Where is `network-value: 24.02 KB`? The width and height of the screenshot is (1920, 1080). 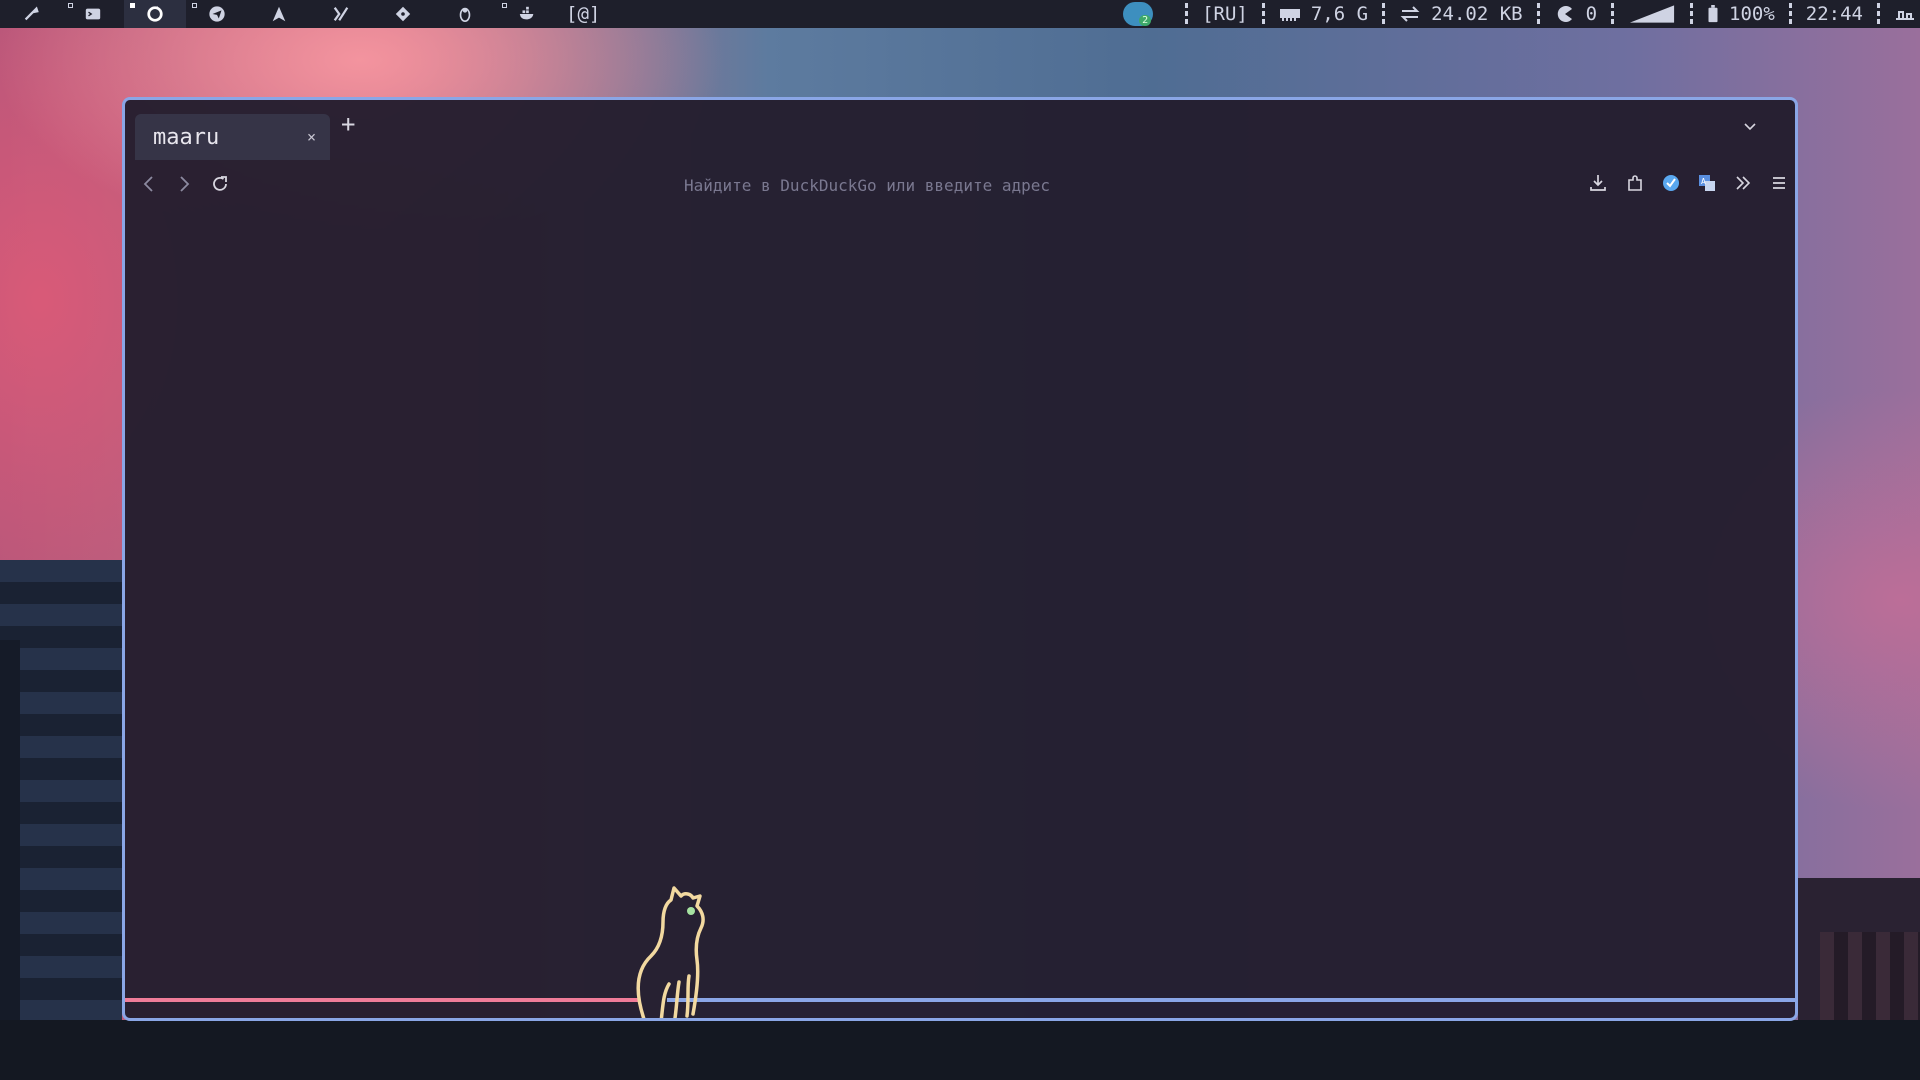
network-value: 24.02 KB is located at coordinates (1477, 14).